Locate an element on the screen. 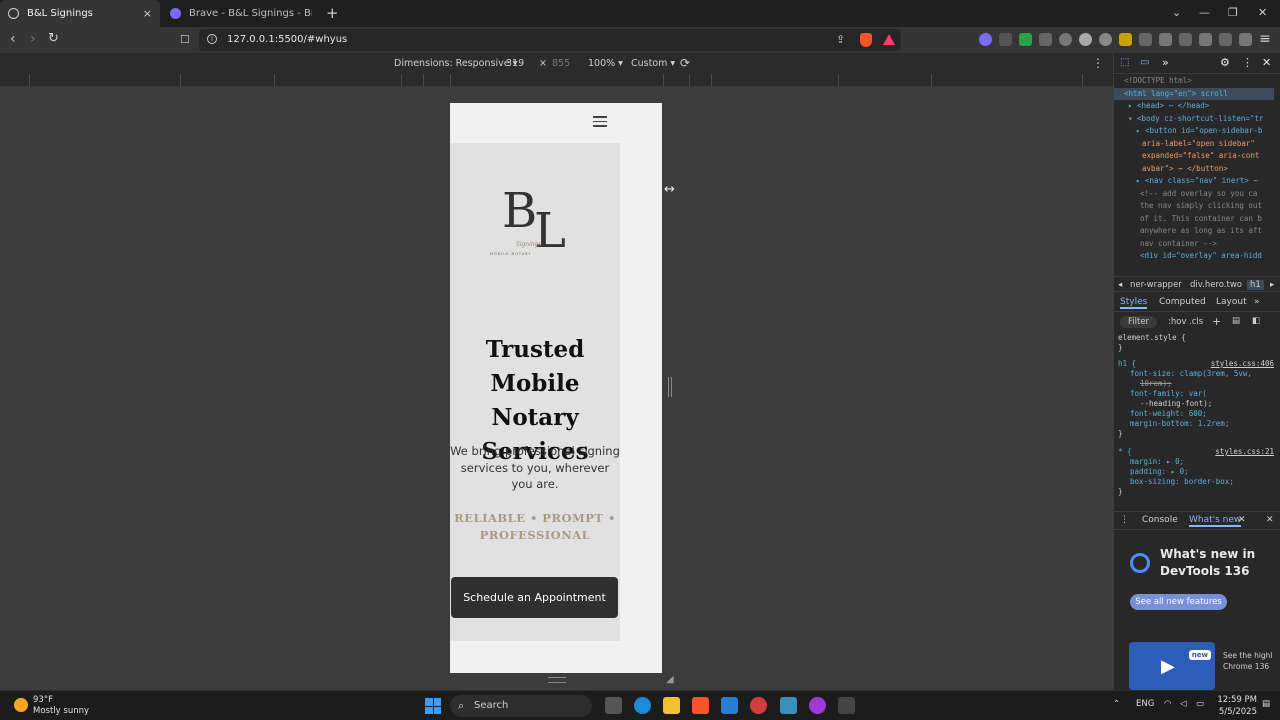 The height and width of the screenshot is (720, 1280). close-tab-icon: × is located at coordinates (147, 13).